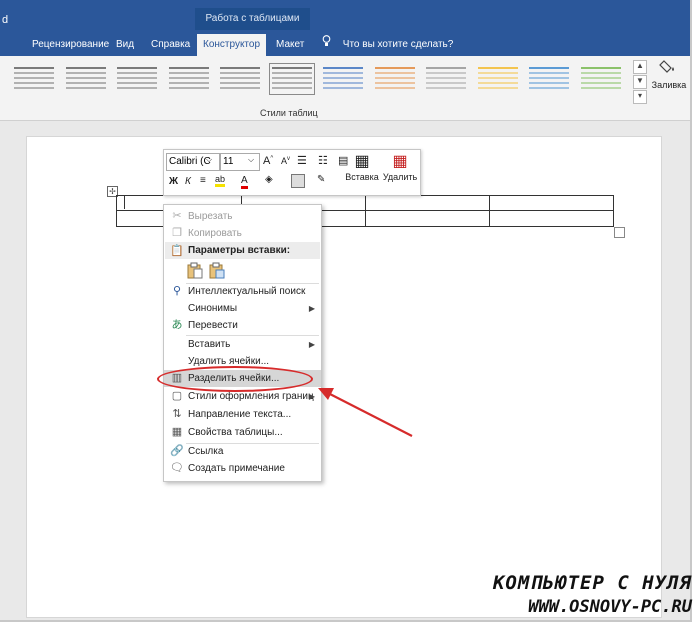 This screenshot has width=700, height=633. Describe the element at coordinates (365, 412) in the screenshot. I see `annotation-arrow-icon` at that location.